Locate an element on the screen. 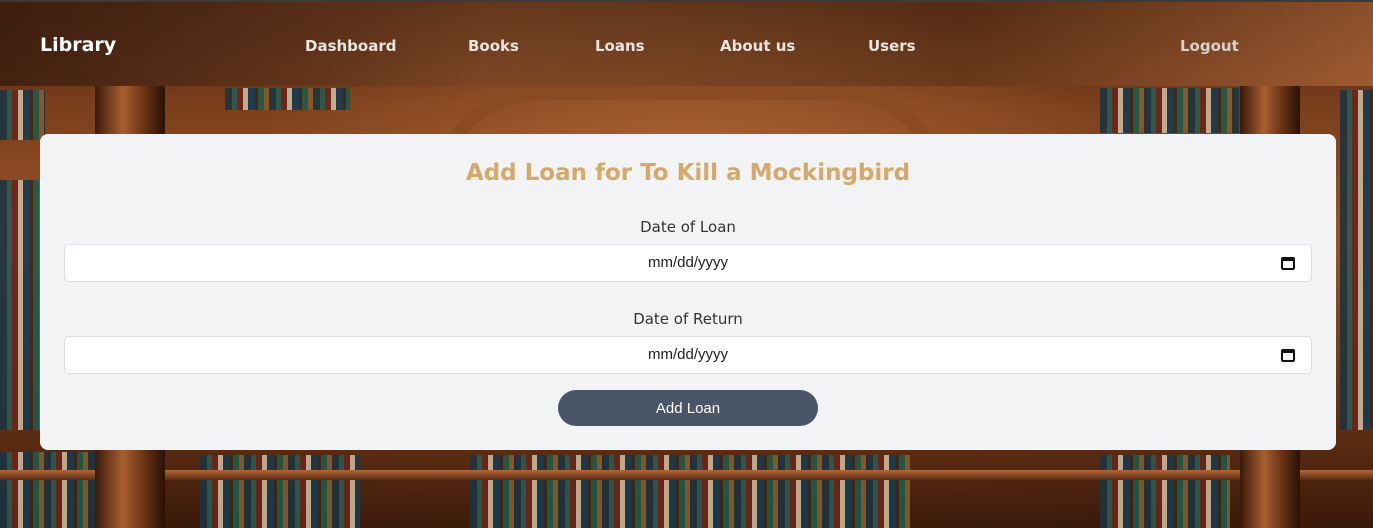  nav-link-users: Users is located at coordinates (892, 46).